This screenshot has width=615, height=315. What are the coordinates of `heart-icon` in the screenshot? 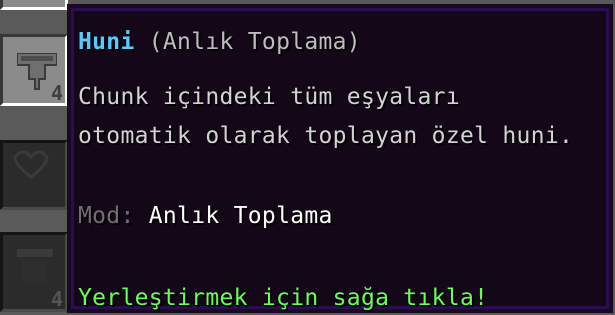 It's located at (31, 164).